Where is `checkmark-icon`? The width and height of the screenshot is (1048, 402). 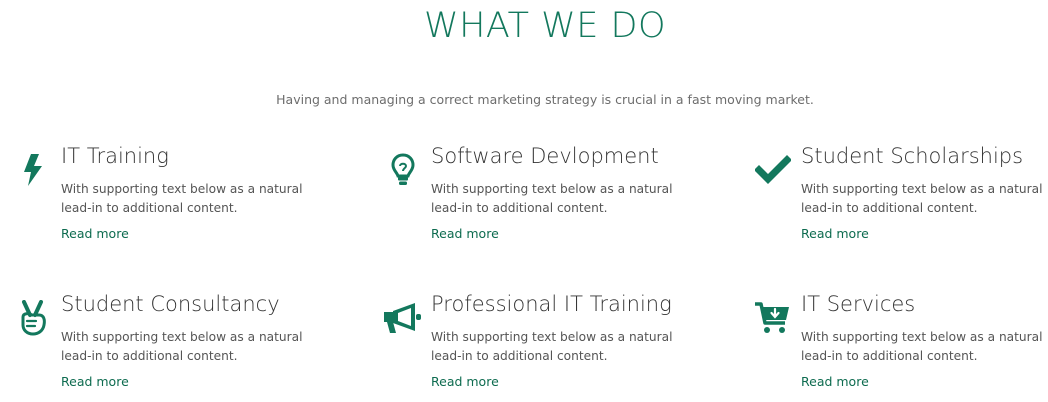
checkmark-icon is located at coordinates (773, 170).